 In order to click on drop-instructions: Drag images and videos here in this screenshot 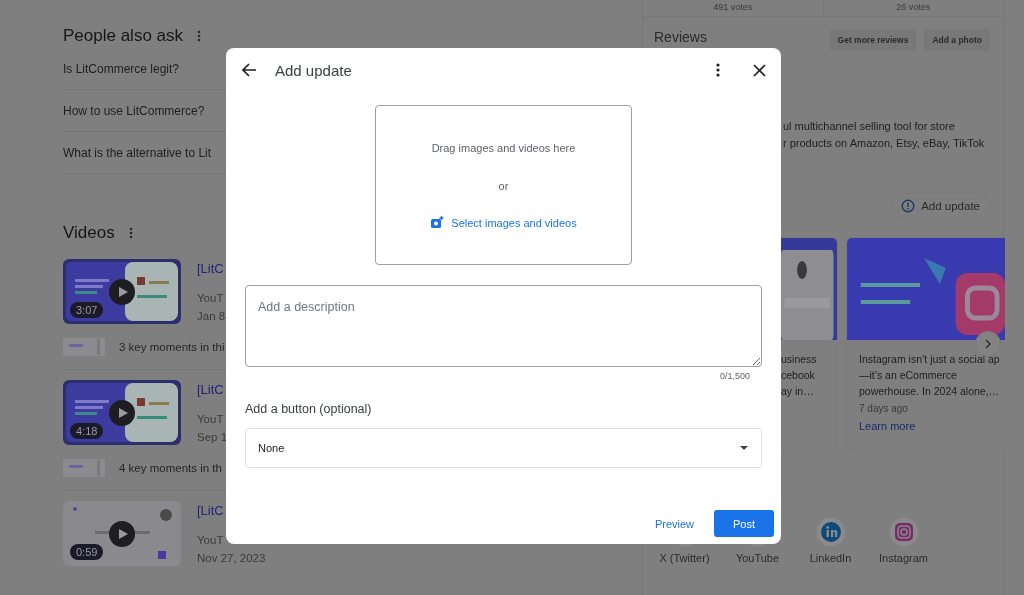, I will do `click(503, 148)`.